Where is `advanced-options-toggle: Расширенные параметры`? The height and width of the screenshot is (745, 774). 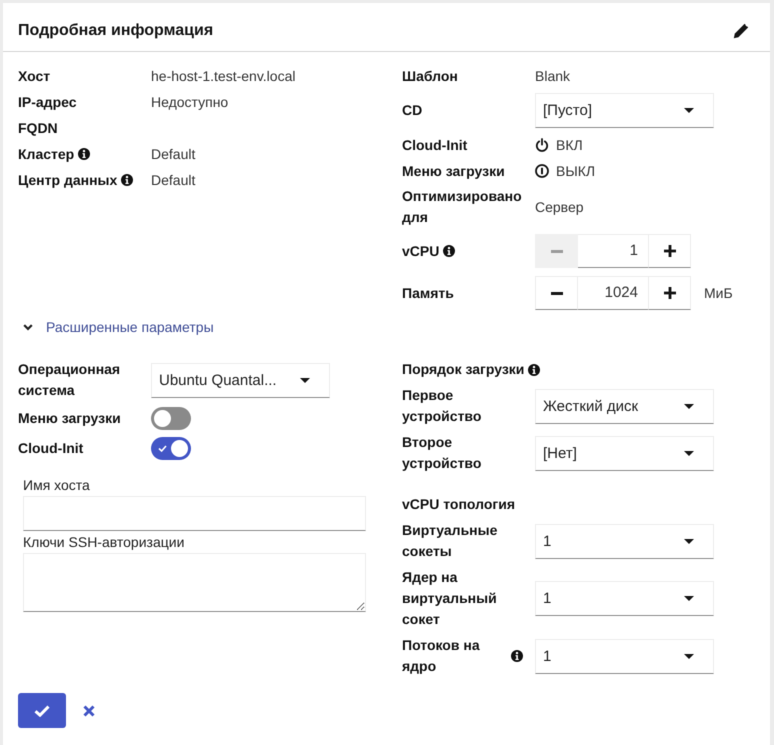
advanced-options-toggle: Расширенные параметры is located at coordinates (116, 327).